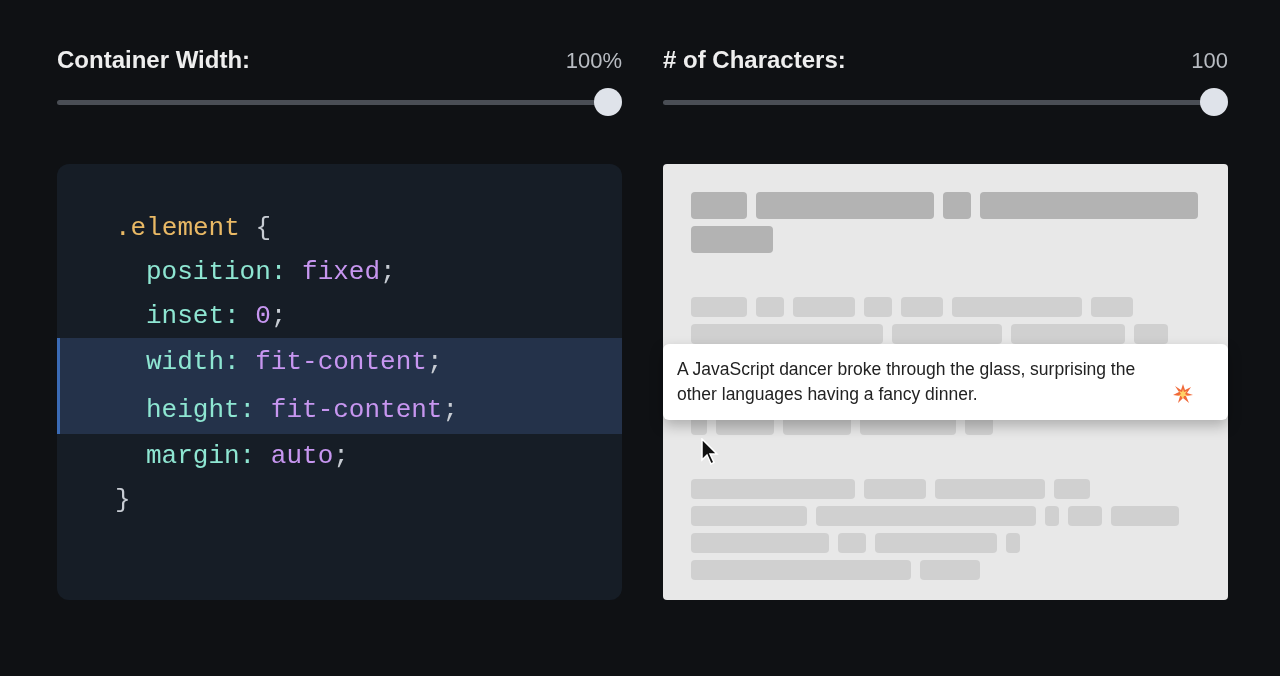 The height and width of the screenshot is (676, 1280). Describe the element at coordinates (1209, 60) in the screenshot. I see `slider-value: 100` at that location.